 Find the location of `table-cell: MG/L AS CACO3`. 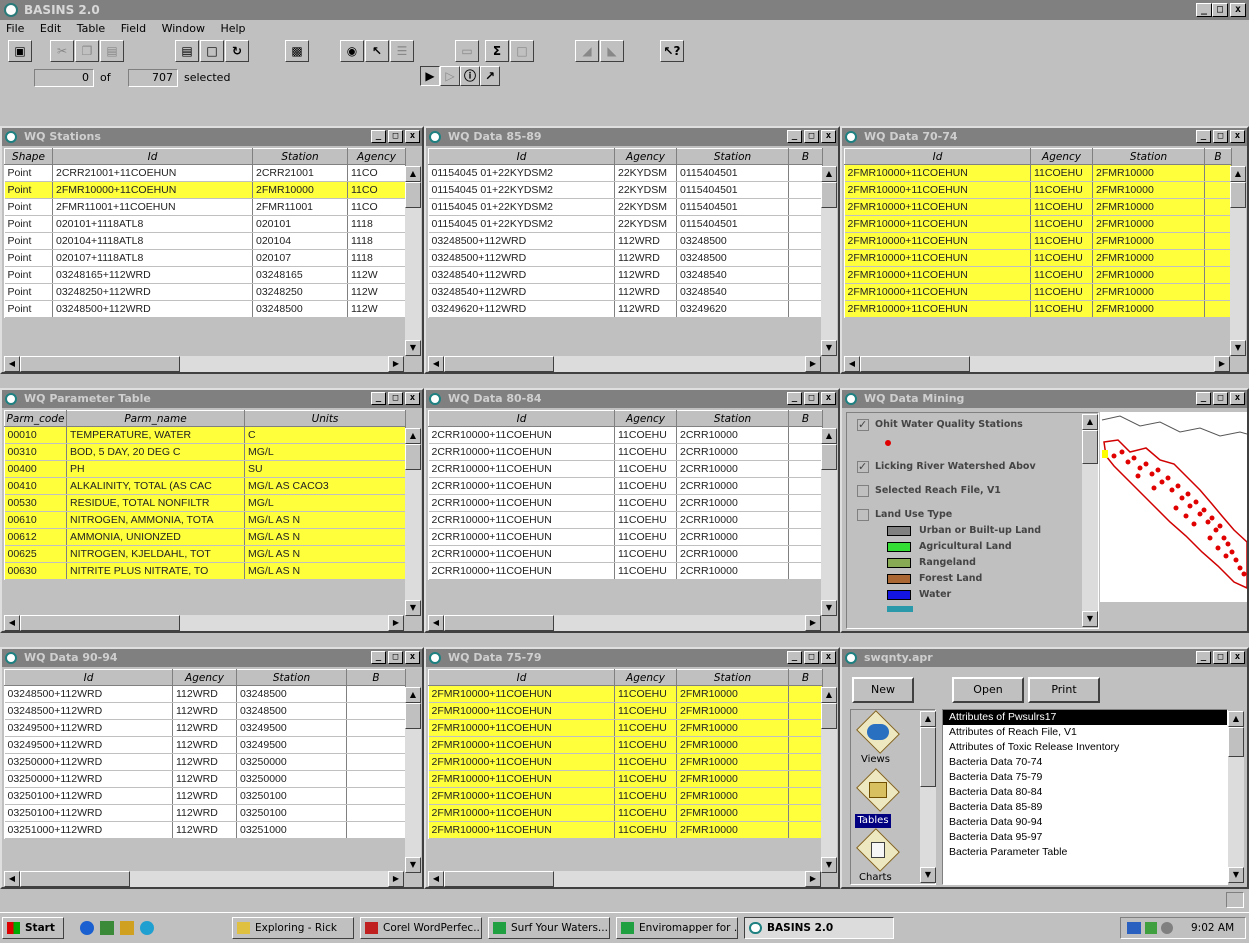

table-cell: MG/L AS CACO3 is located at coordinates (325, 486).